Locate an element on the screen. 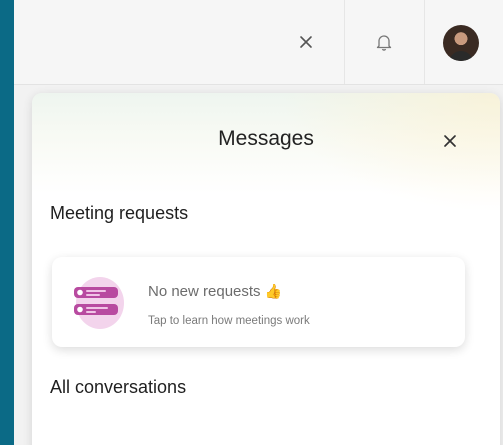 This screenshot has width=503, height=445. avatar is located at coordinates (461, 43).